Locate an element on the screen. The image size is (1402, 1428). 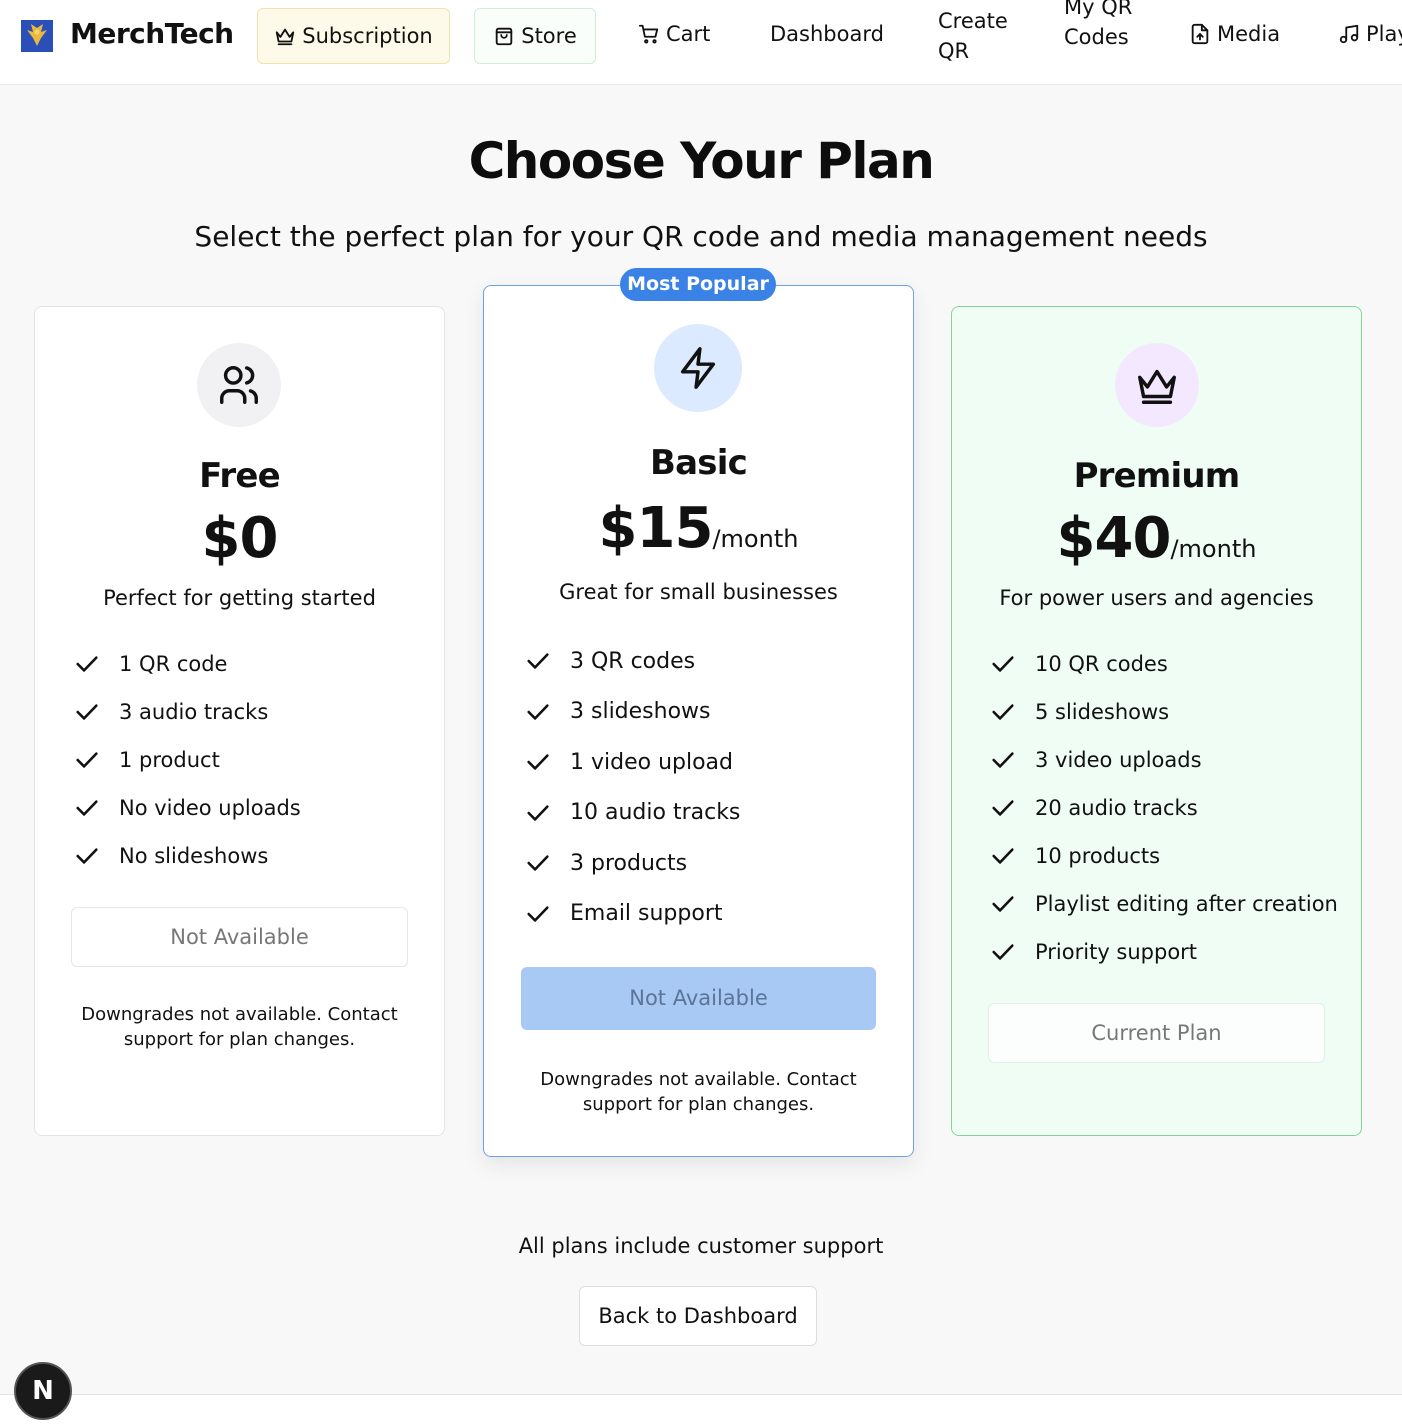
plan-name-premium: Premium is located at coordinates (1157, 476).